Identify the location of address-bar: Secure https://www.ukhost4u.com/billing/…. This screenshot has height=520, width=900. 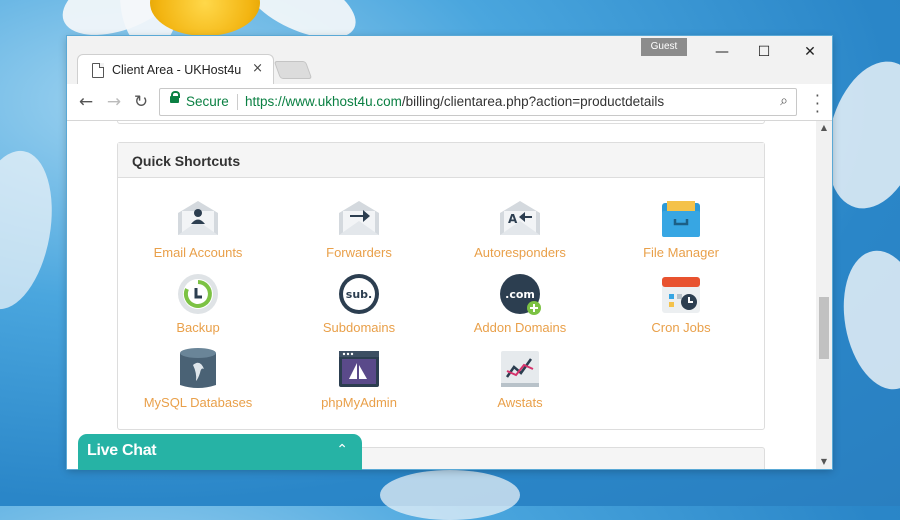
(478, 102).